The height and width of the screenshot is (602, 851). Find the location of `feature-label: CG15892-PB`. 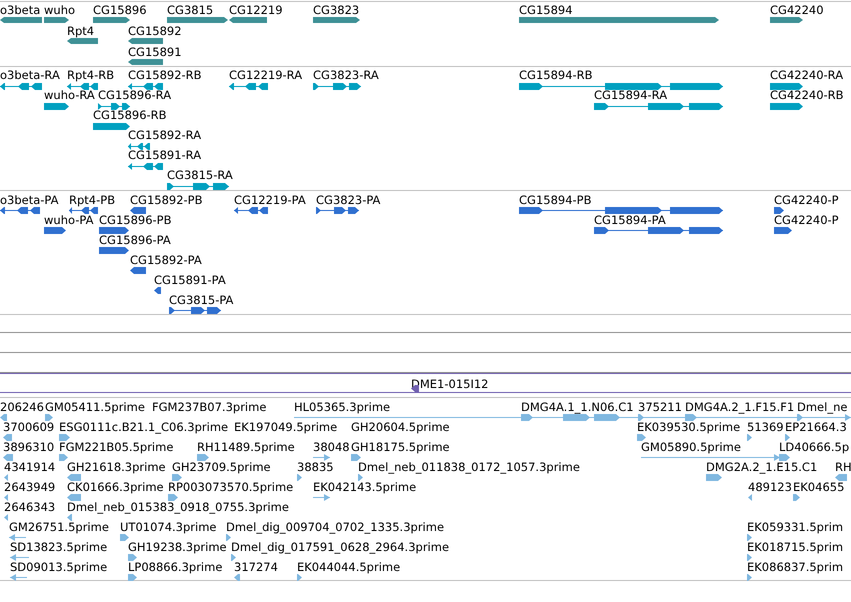

feature-label: CG15892-PB is located at coordinates (166, 200).